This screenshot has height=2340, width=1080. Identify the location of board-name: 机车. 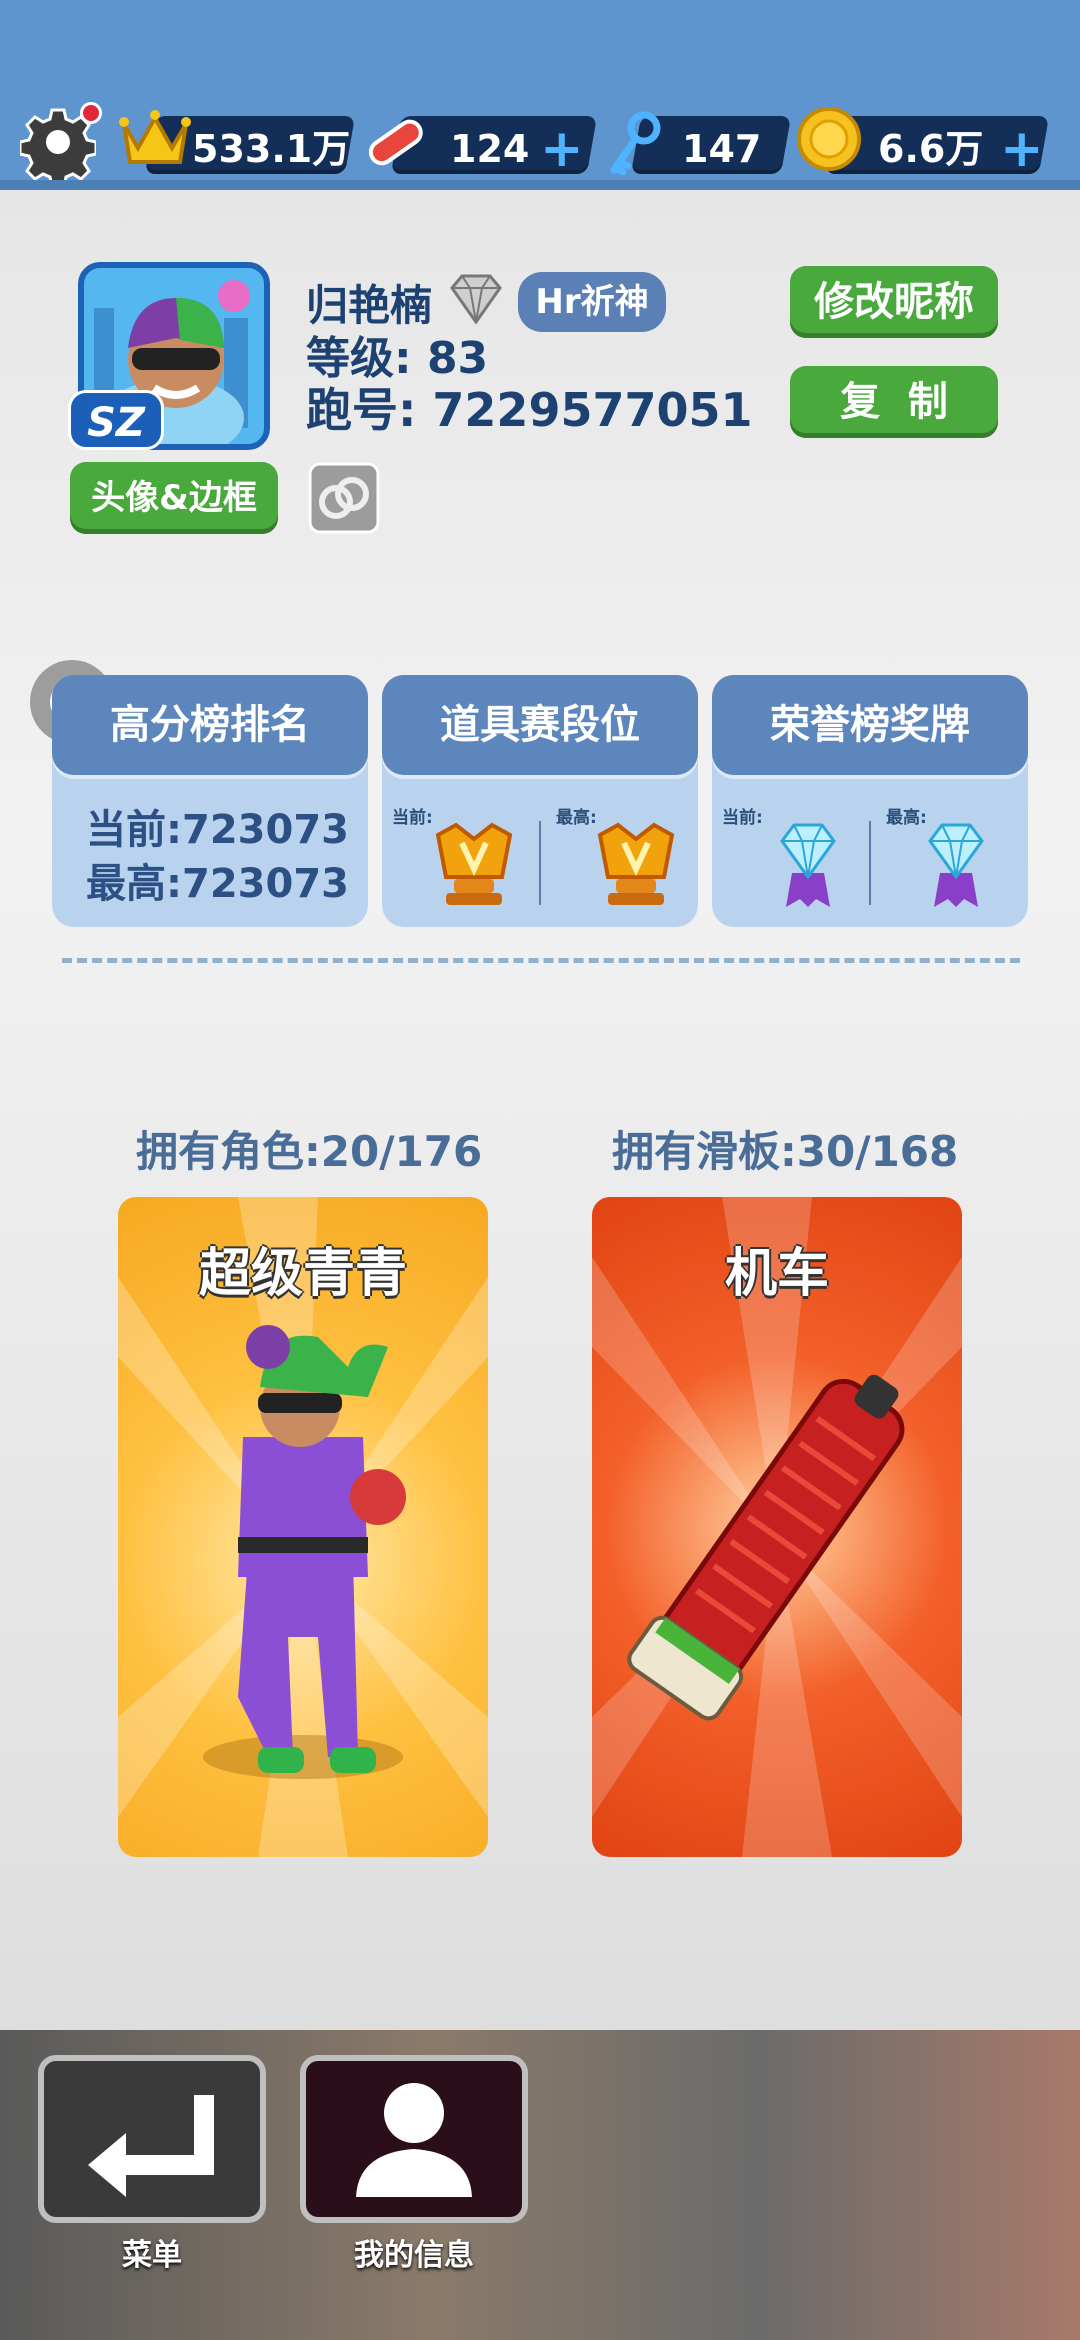
(776, 1274).